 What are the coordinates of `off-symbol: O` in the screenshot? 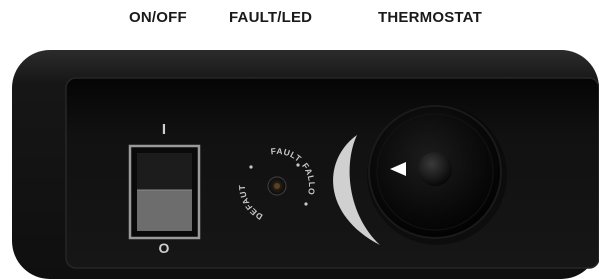 It's located at (164, 248).